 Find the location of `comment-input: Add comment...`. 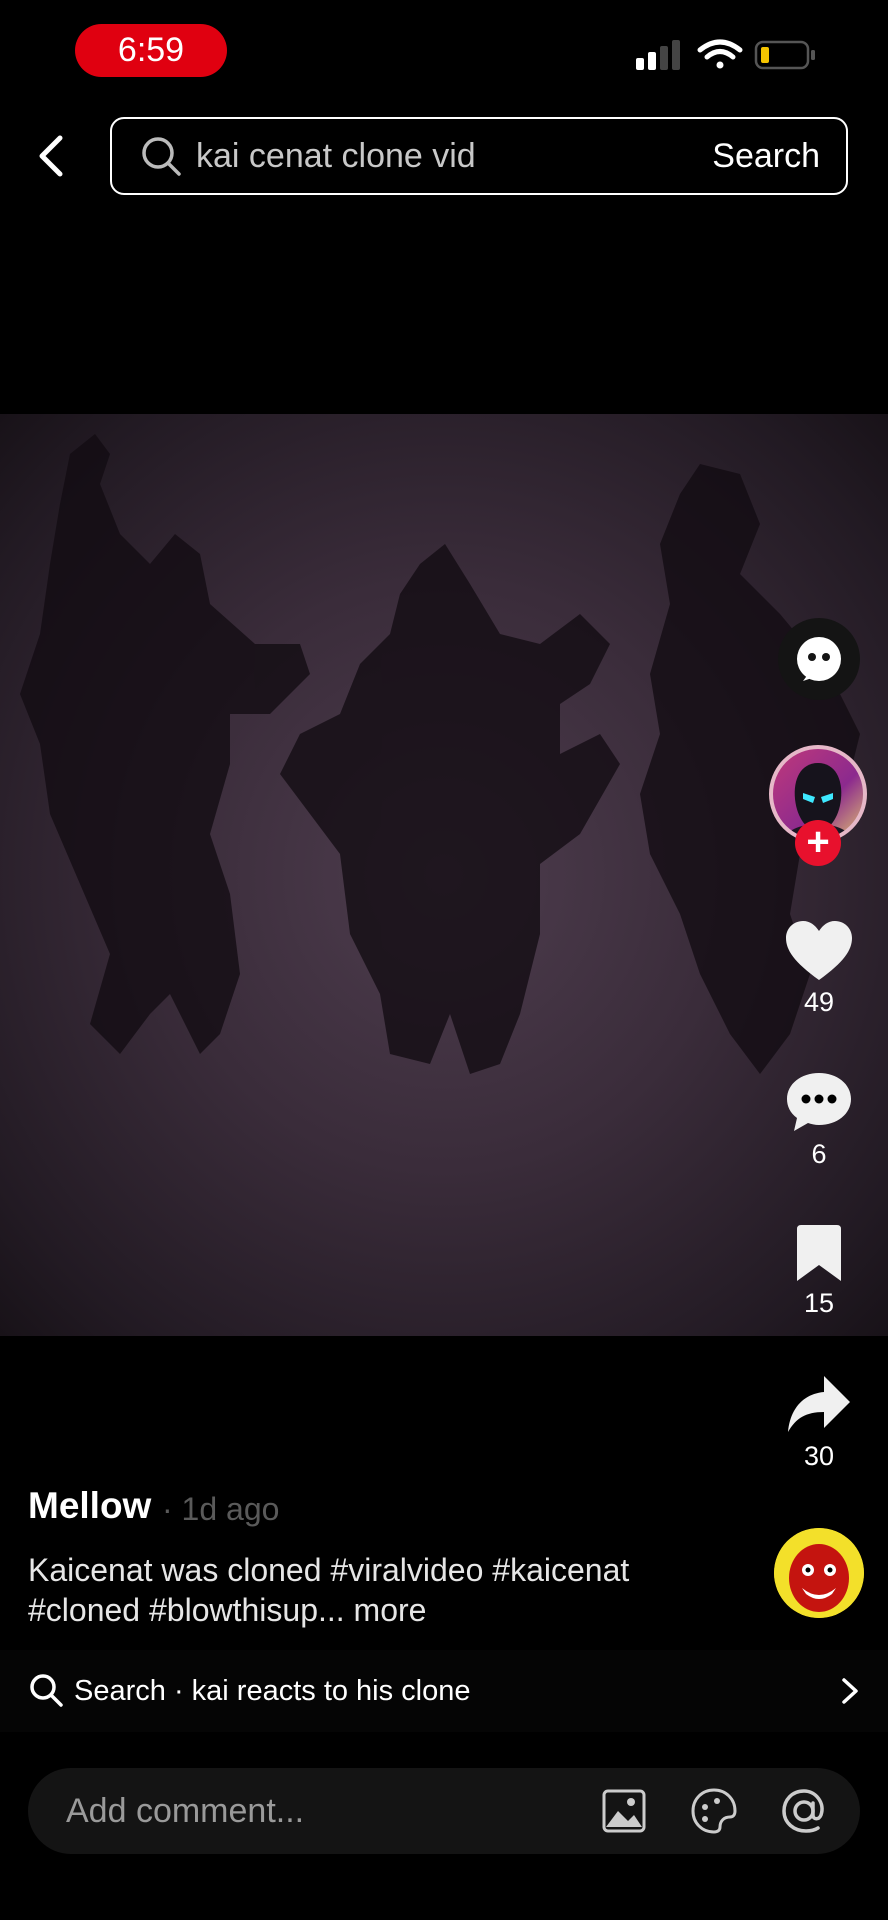

comment-input: Add comment... is located at coordinates (185, 1811).